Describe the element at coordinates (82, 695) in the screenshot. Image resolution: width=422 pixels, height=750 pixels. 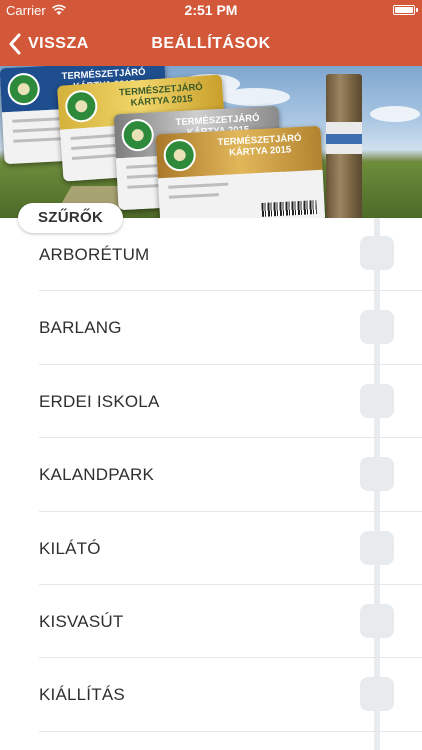
I see `filter-item-label: KIÁLLÍTÁS` at that location.